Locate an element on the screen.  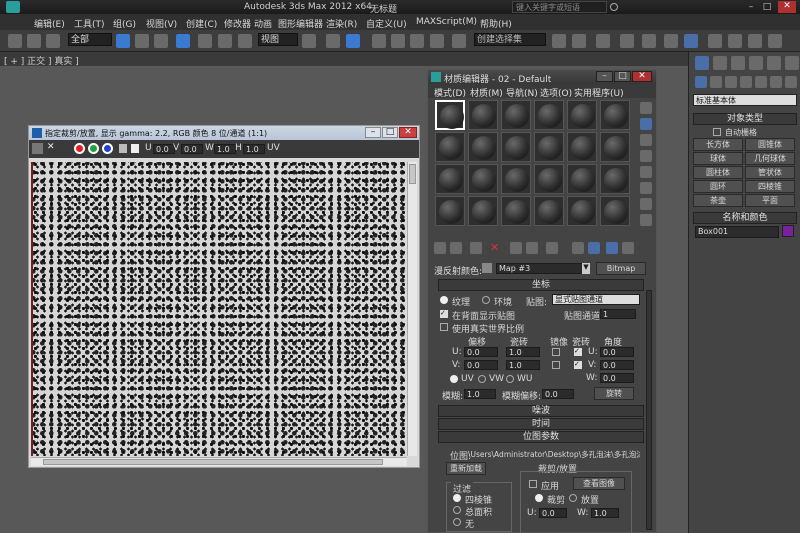
menu-group: 组(G) is located at coordinates (124, 23).